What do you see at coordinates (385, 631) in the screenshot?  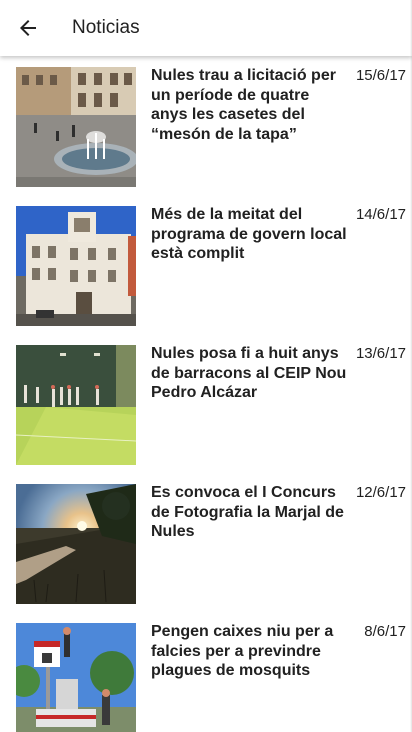 I see `news-date: 8/6/17` at bounding box center [385, 631].